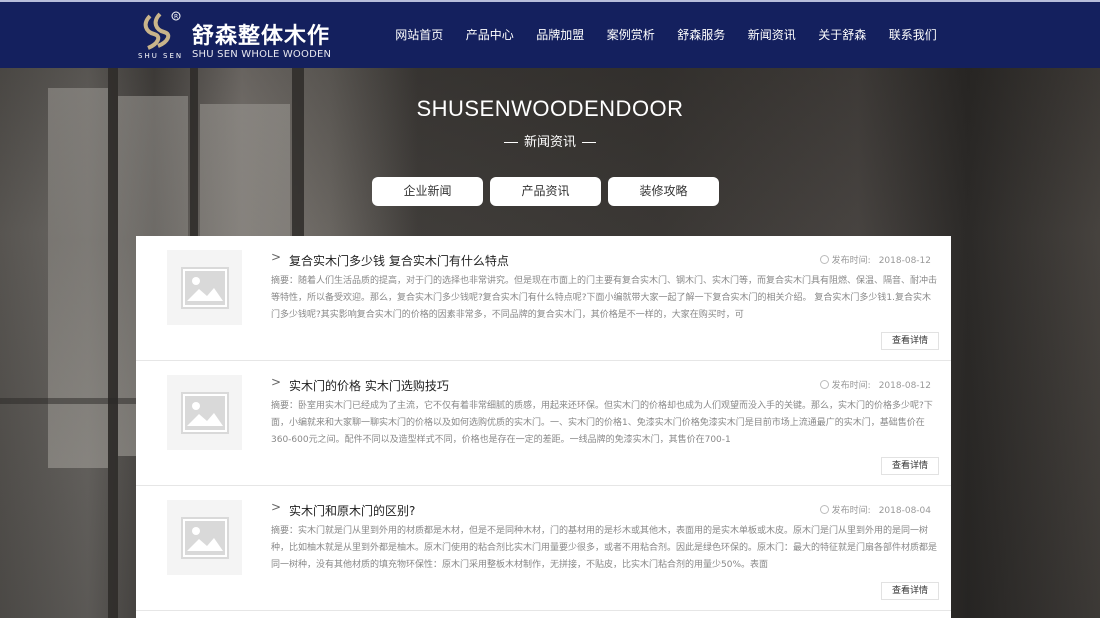  I want to click on logo-name-cn: 舒森整体木作, so click(261, 36).